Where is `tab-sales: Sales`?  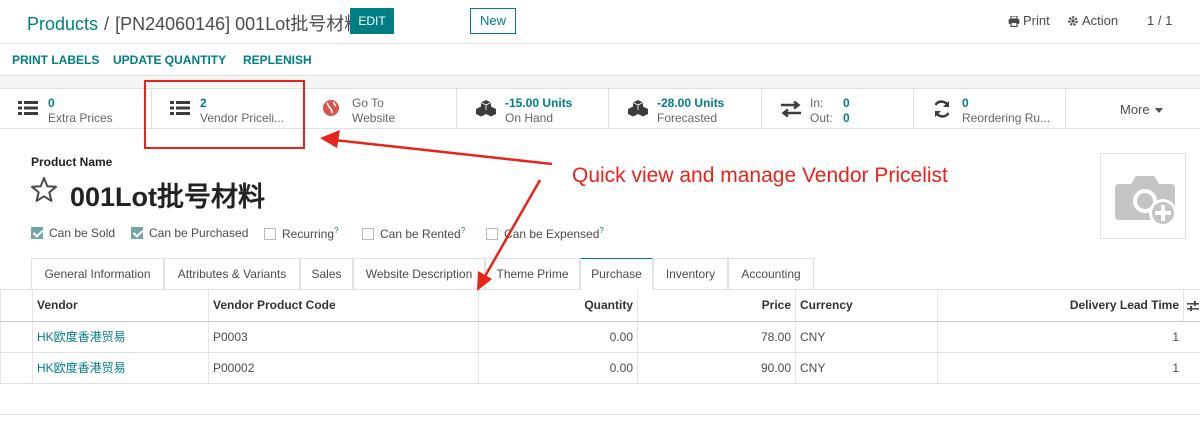 tab-sales: Sales is located at coordinates (326, 273).